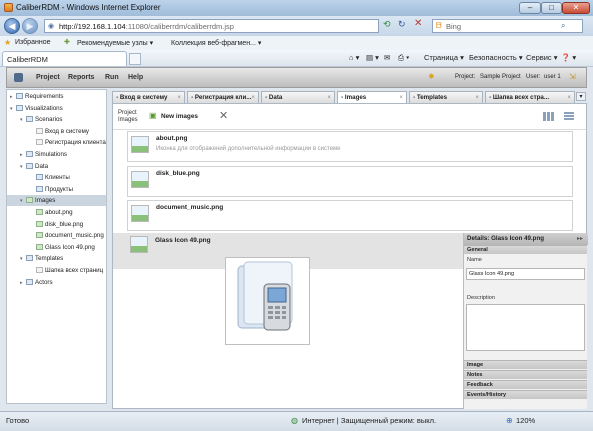 The width and height of the screenshot is (593, 431). Describe the element at coordinates (525, 327) in the screenshot. I see `description-field` at that location.